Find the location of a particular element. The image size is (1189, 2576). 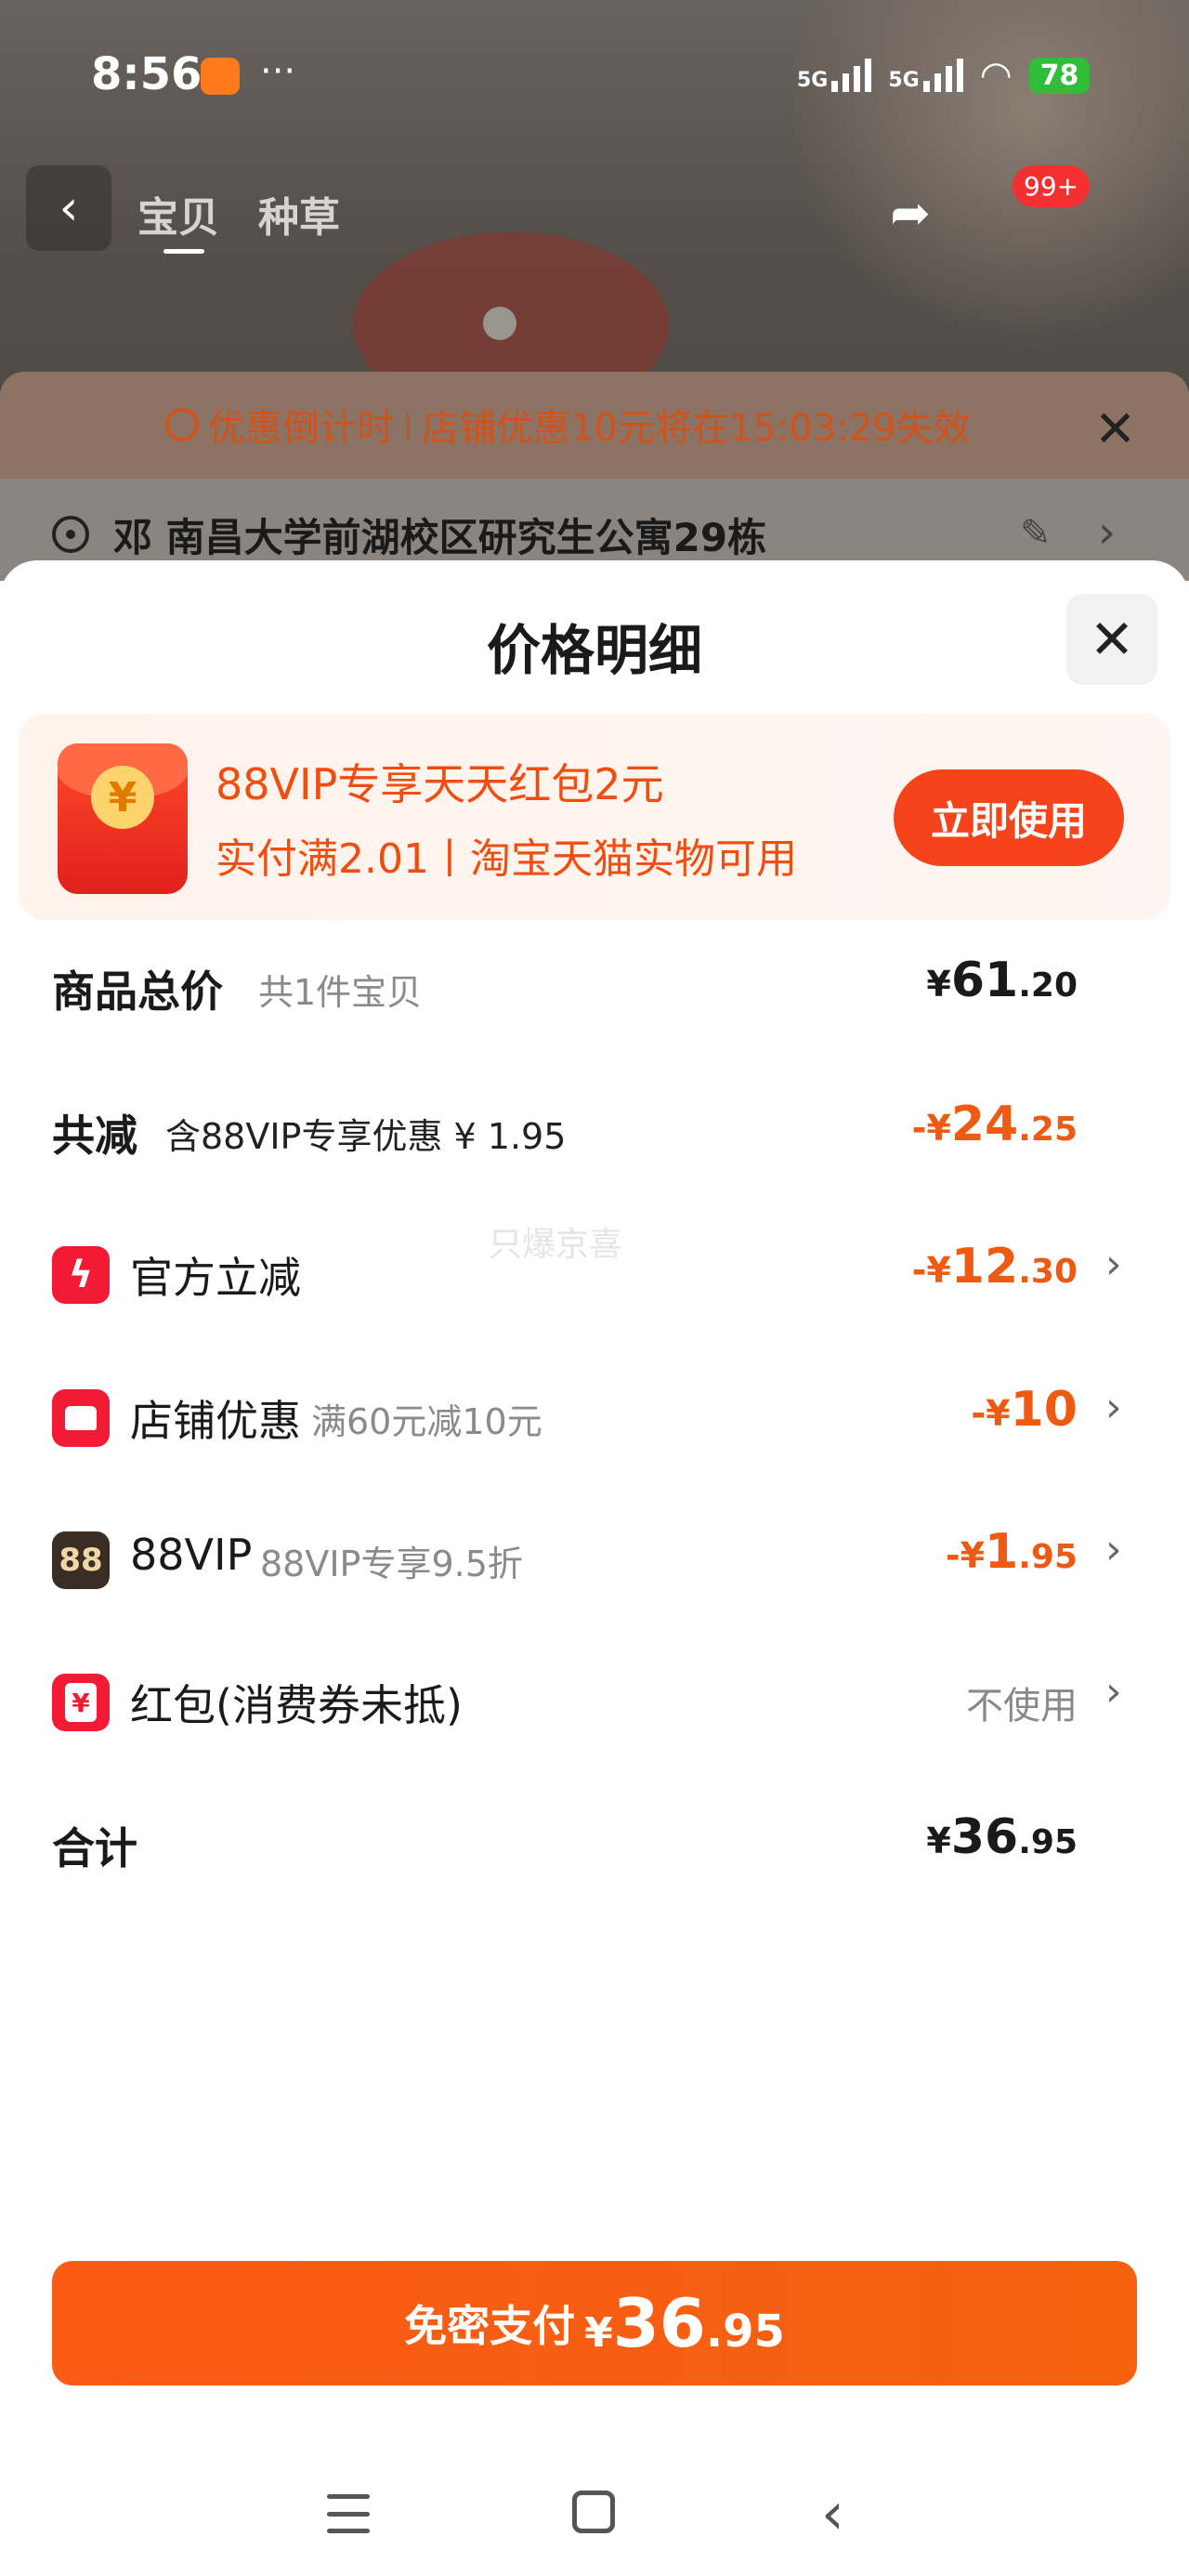

status-indicators: 5G 5G ◠ 78 is located at coordinates (944, 75).